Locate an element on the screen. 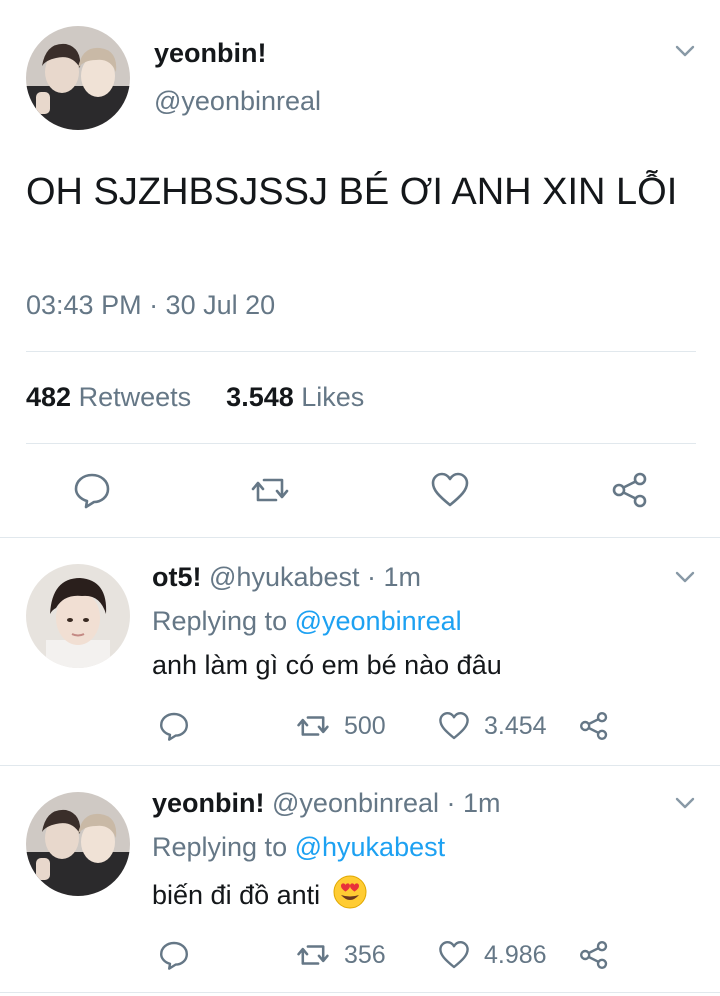 The height and width of the screenshot is (996, 720). replying-to: Replying to @hyukabest is located at coordinates (298, 847).